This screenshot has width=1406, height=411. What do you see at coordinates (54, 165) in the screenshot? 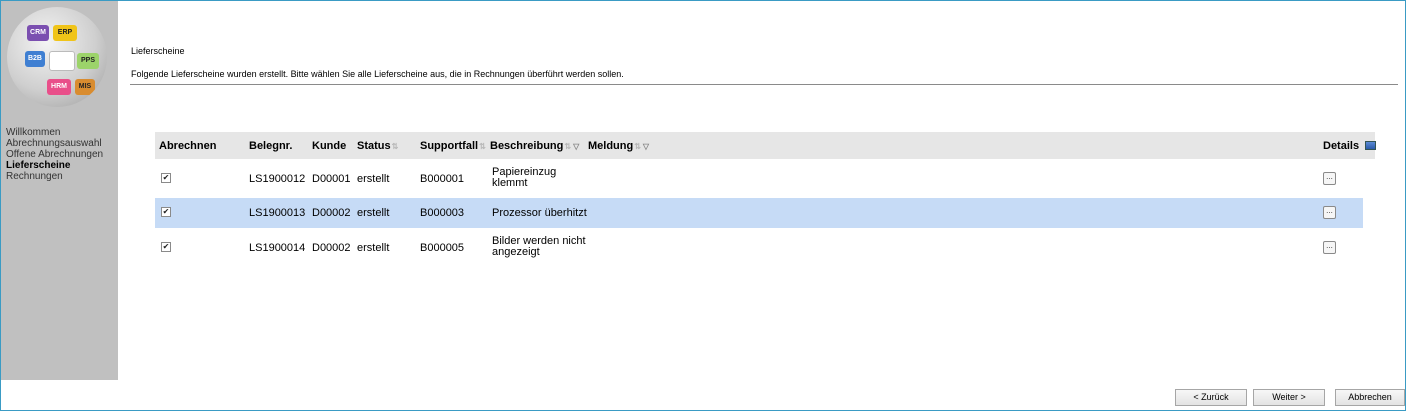
I see `sidebar-item-lieferscheine: Lieferscheine` at bounding box center [54, 165].